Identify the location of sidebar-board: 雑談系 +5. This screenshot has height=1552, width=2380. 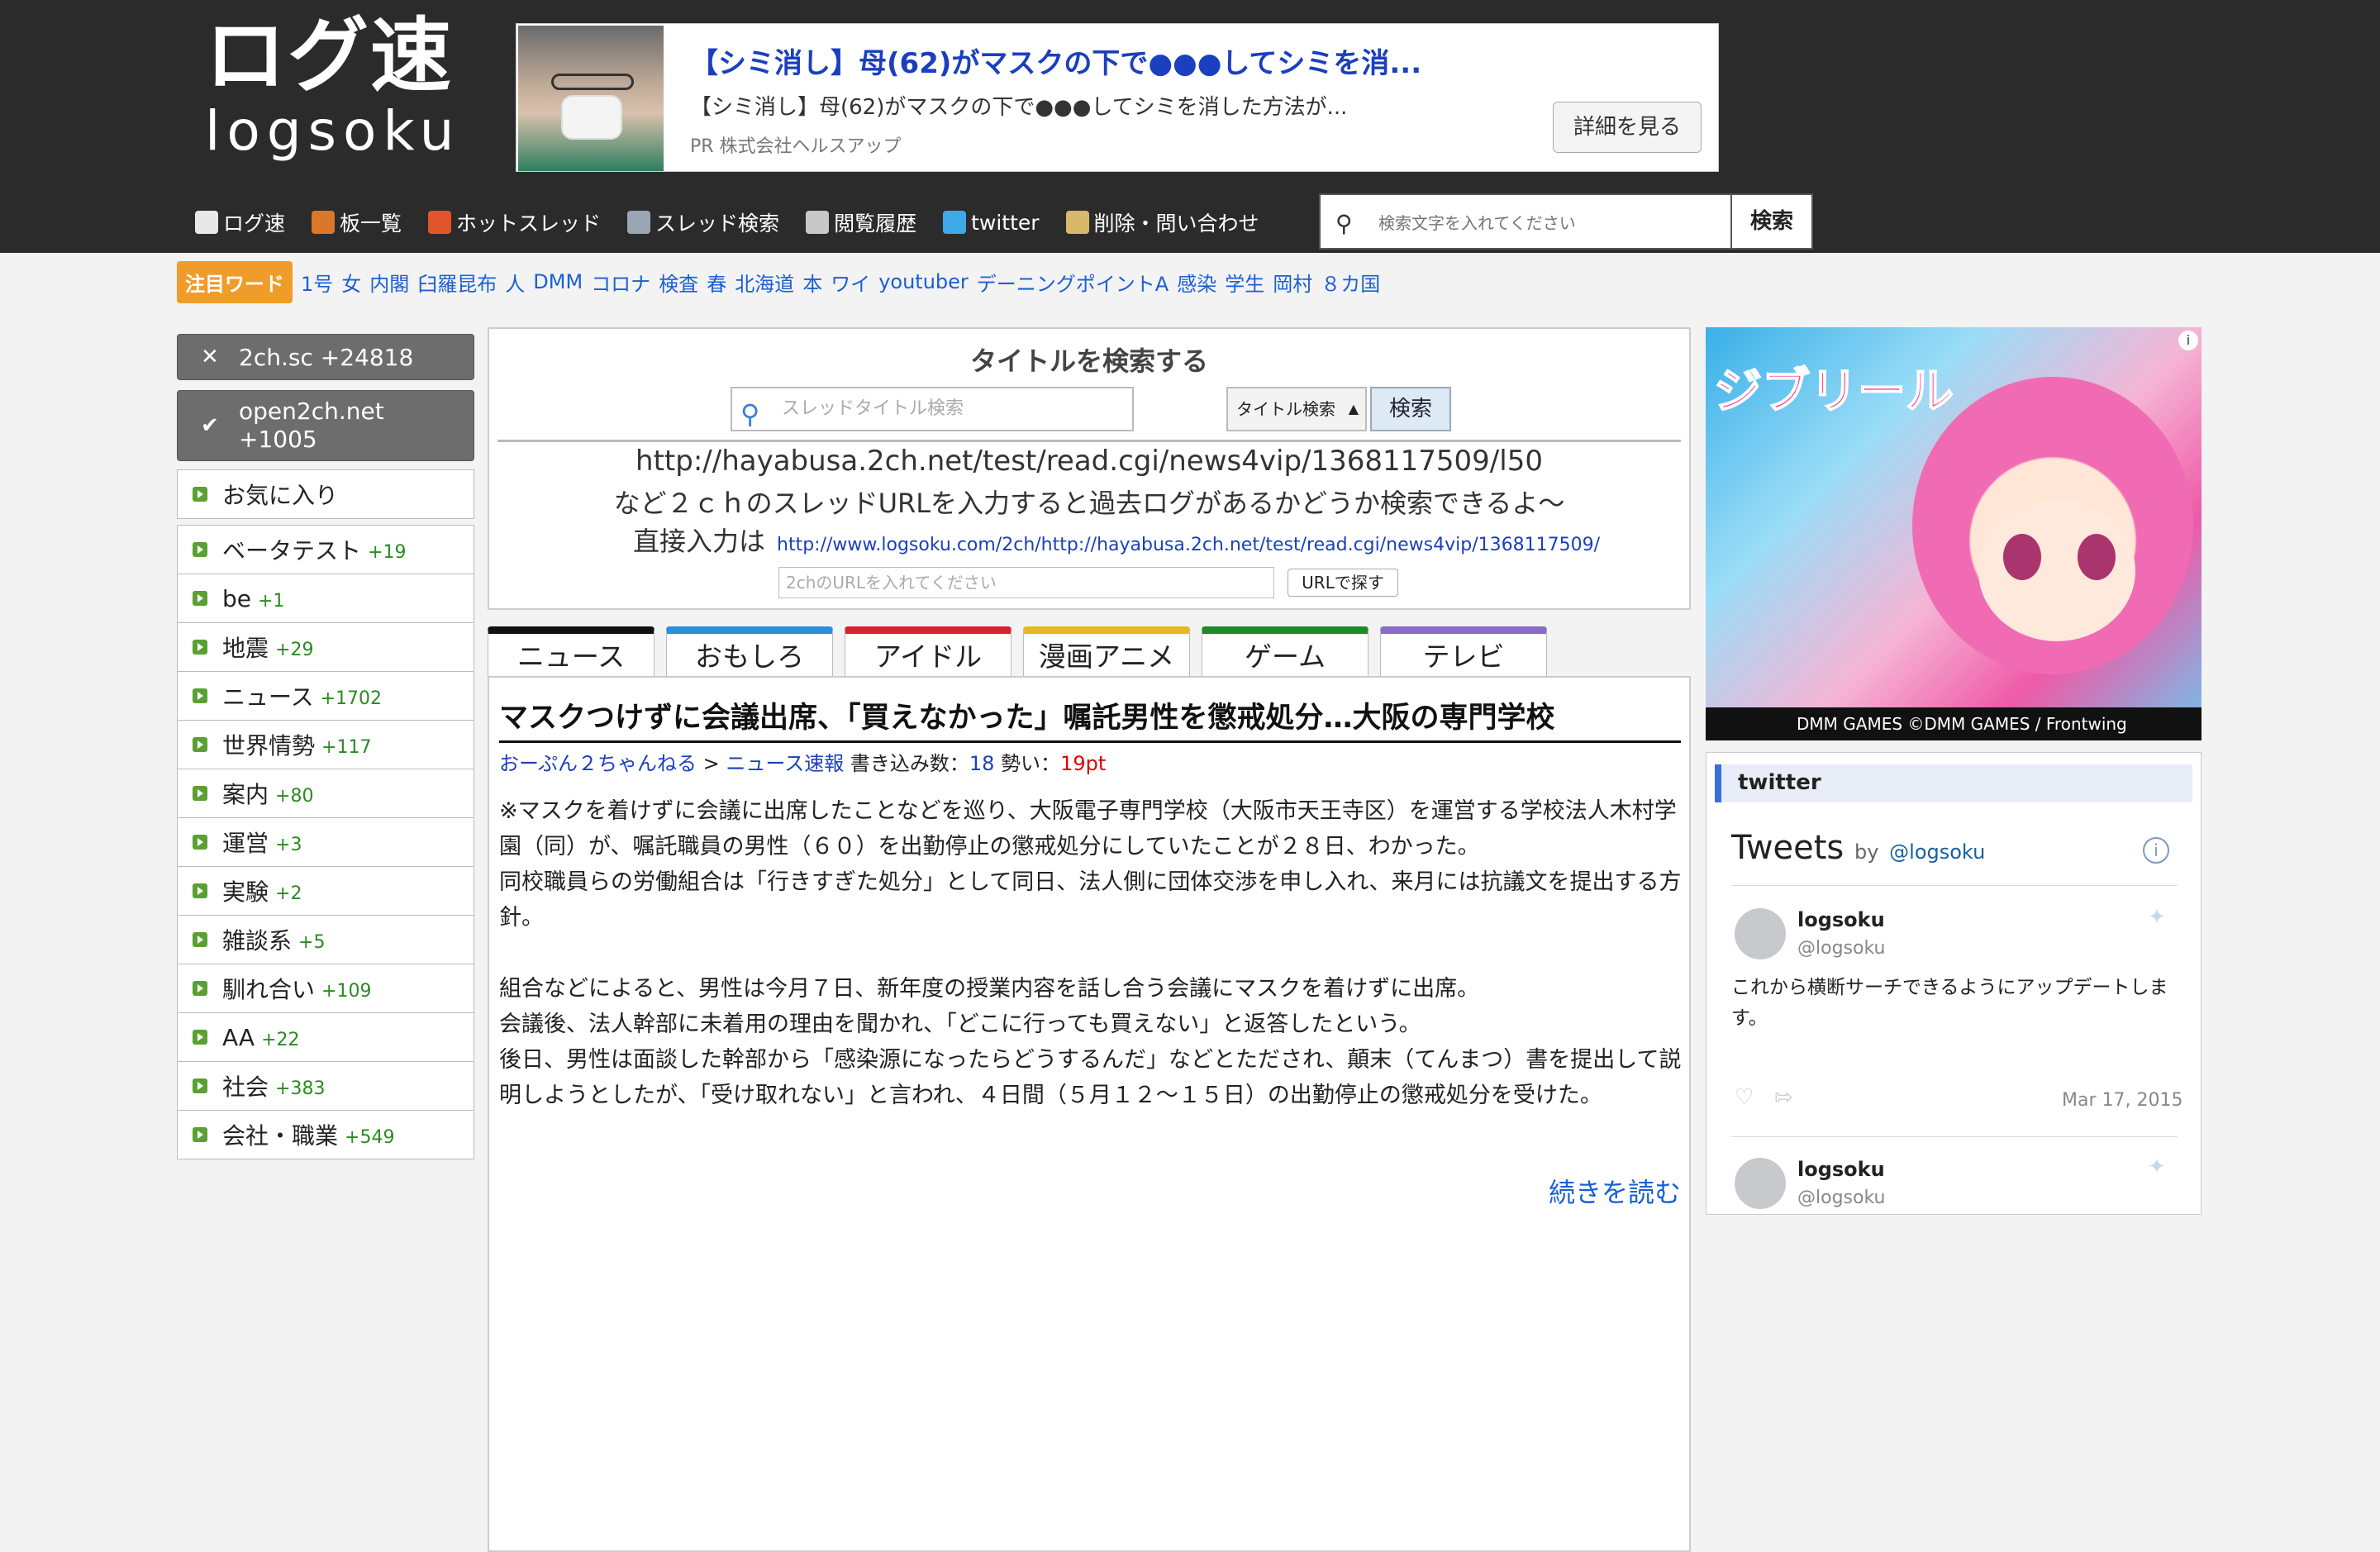
(325, 939).